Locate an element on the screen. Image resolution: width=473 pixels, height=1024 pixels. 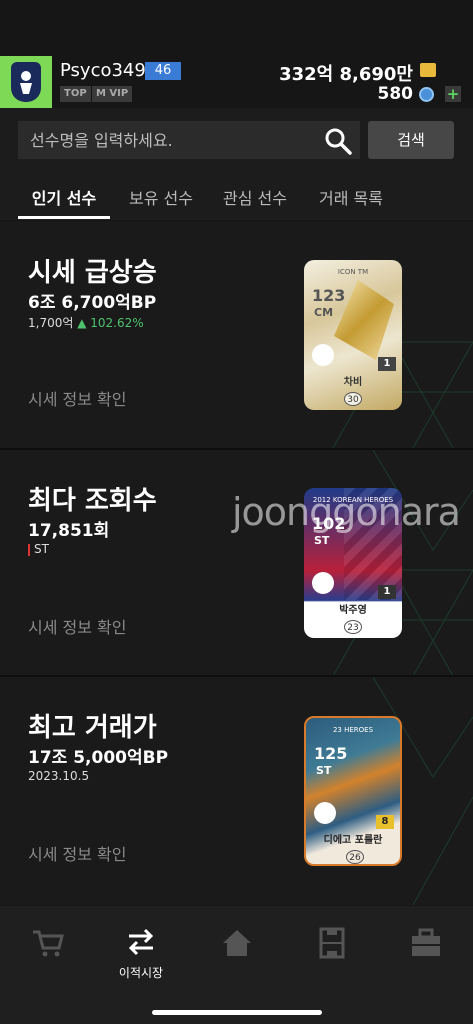
fc-amount: 580 is located at coordinates (395, 94).